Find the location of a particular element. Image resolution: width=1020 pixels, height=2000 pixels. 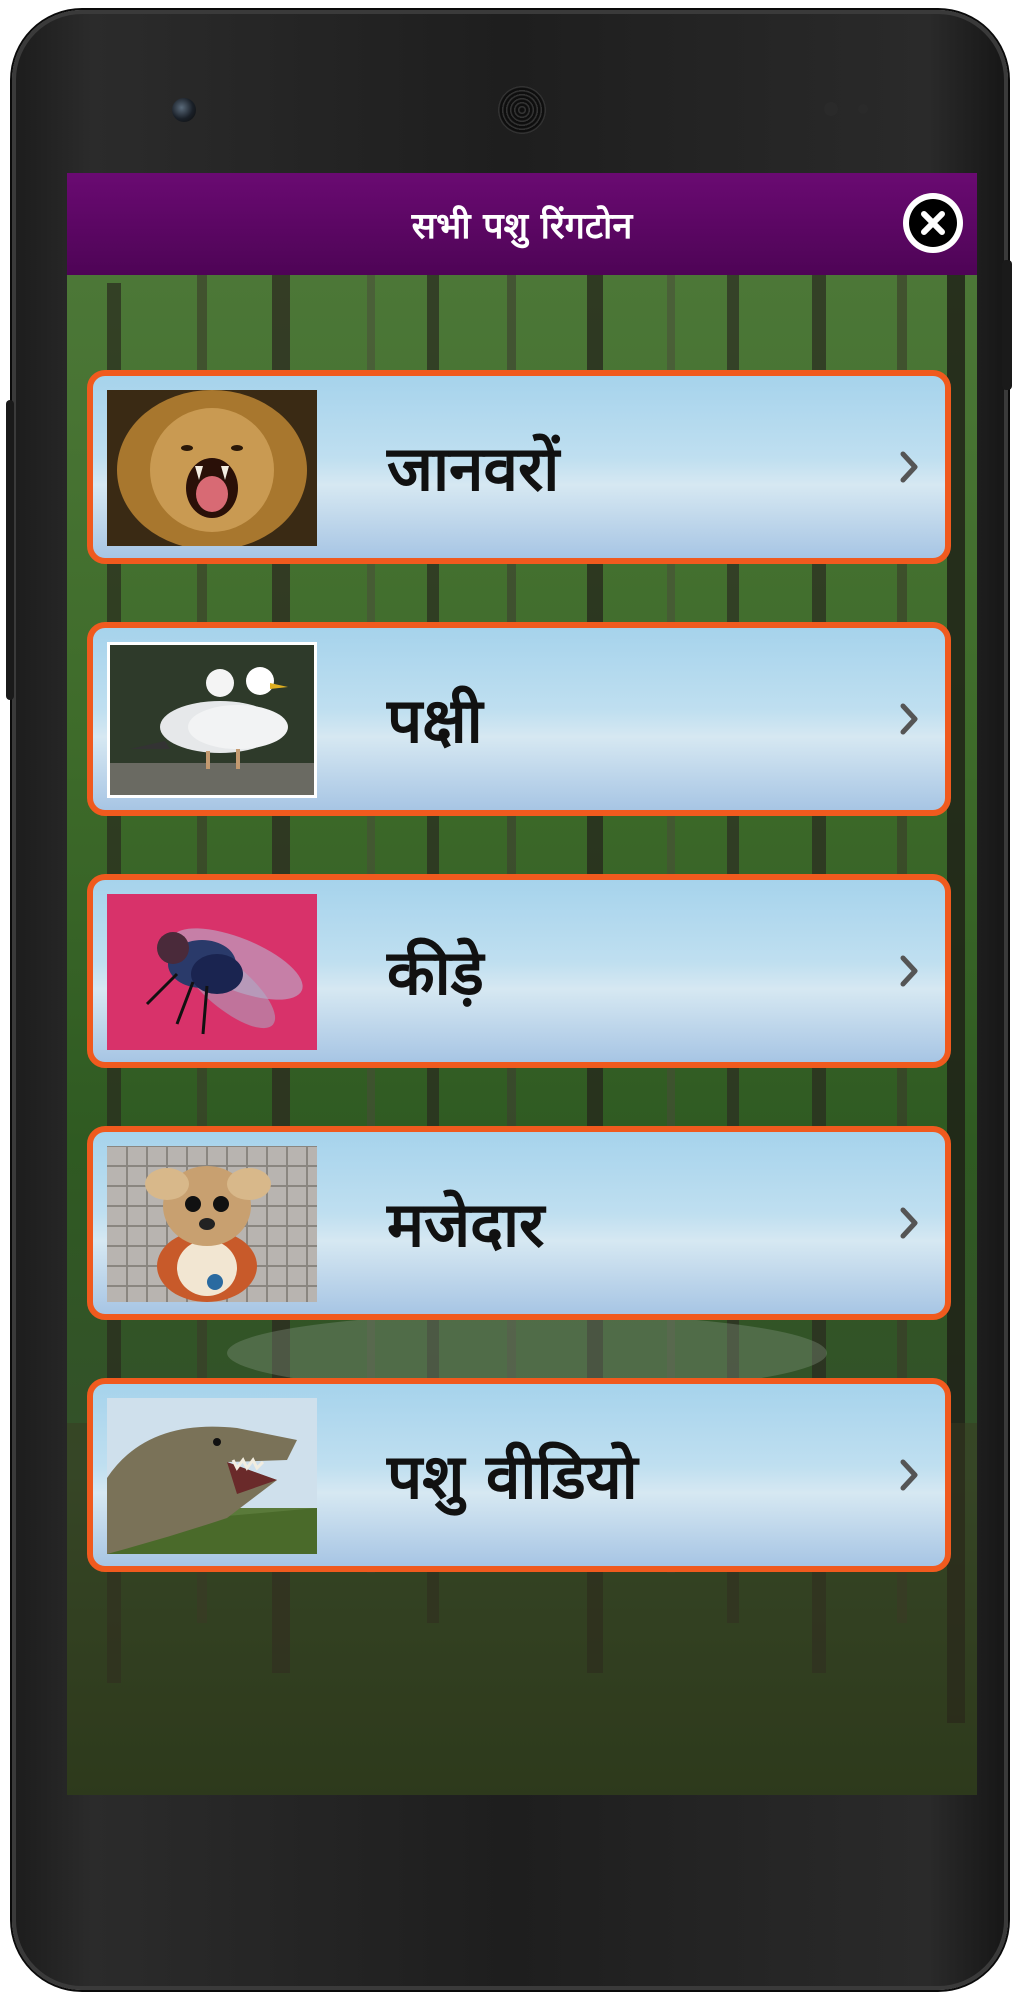

menu-item-label: जानवरों is located at coordinates (473, 468).